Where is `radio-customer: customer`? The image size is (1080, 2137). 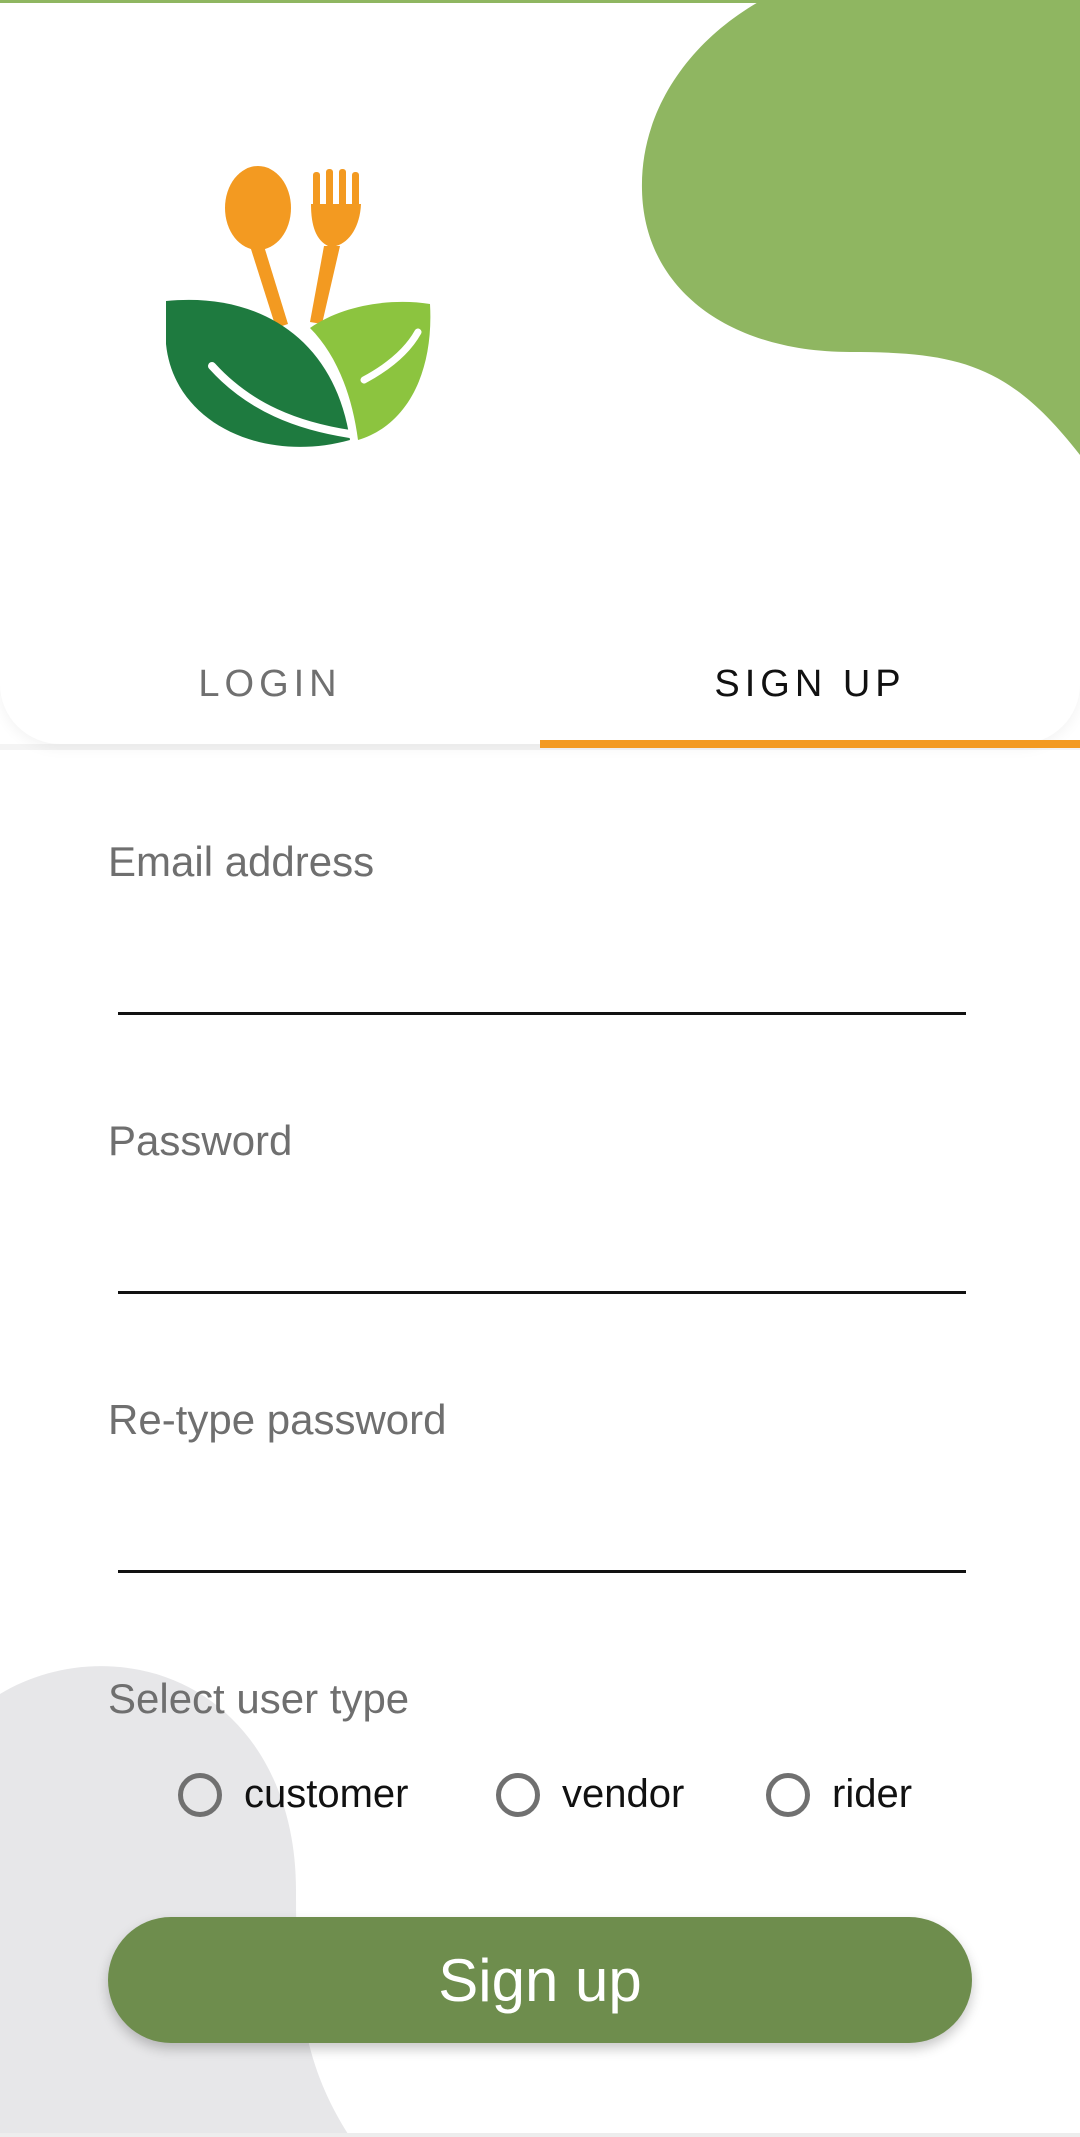 radio-customer: customer is located at coordinates (293, 1794).